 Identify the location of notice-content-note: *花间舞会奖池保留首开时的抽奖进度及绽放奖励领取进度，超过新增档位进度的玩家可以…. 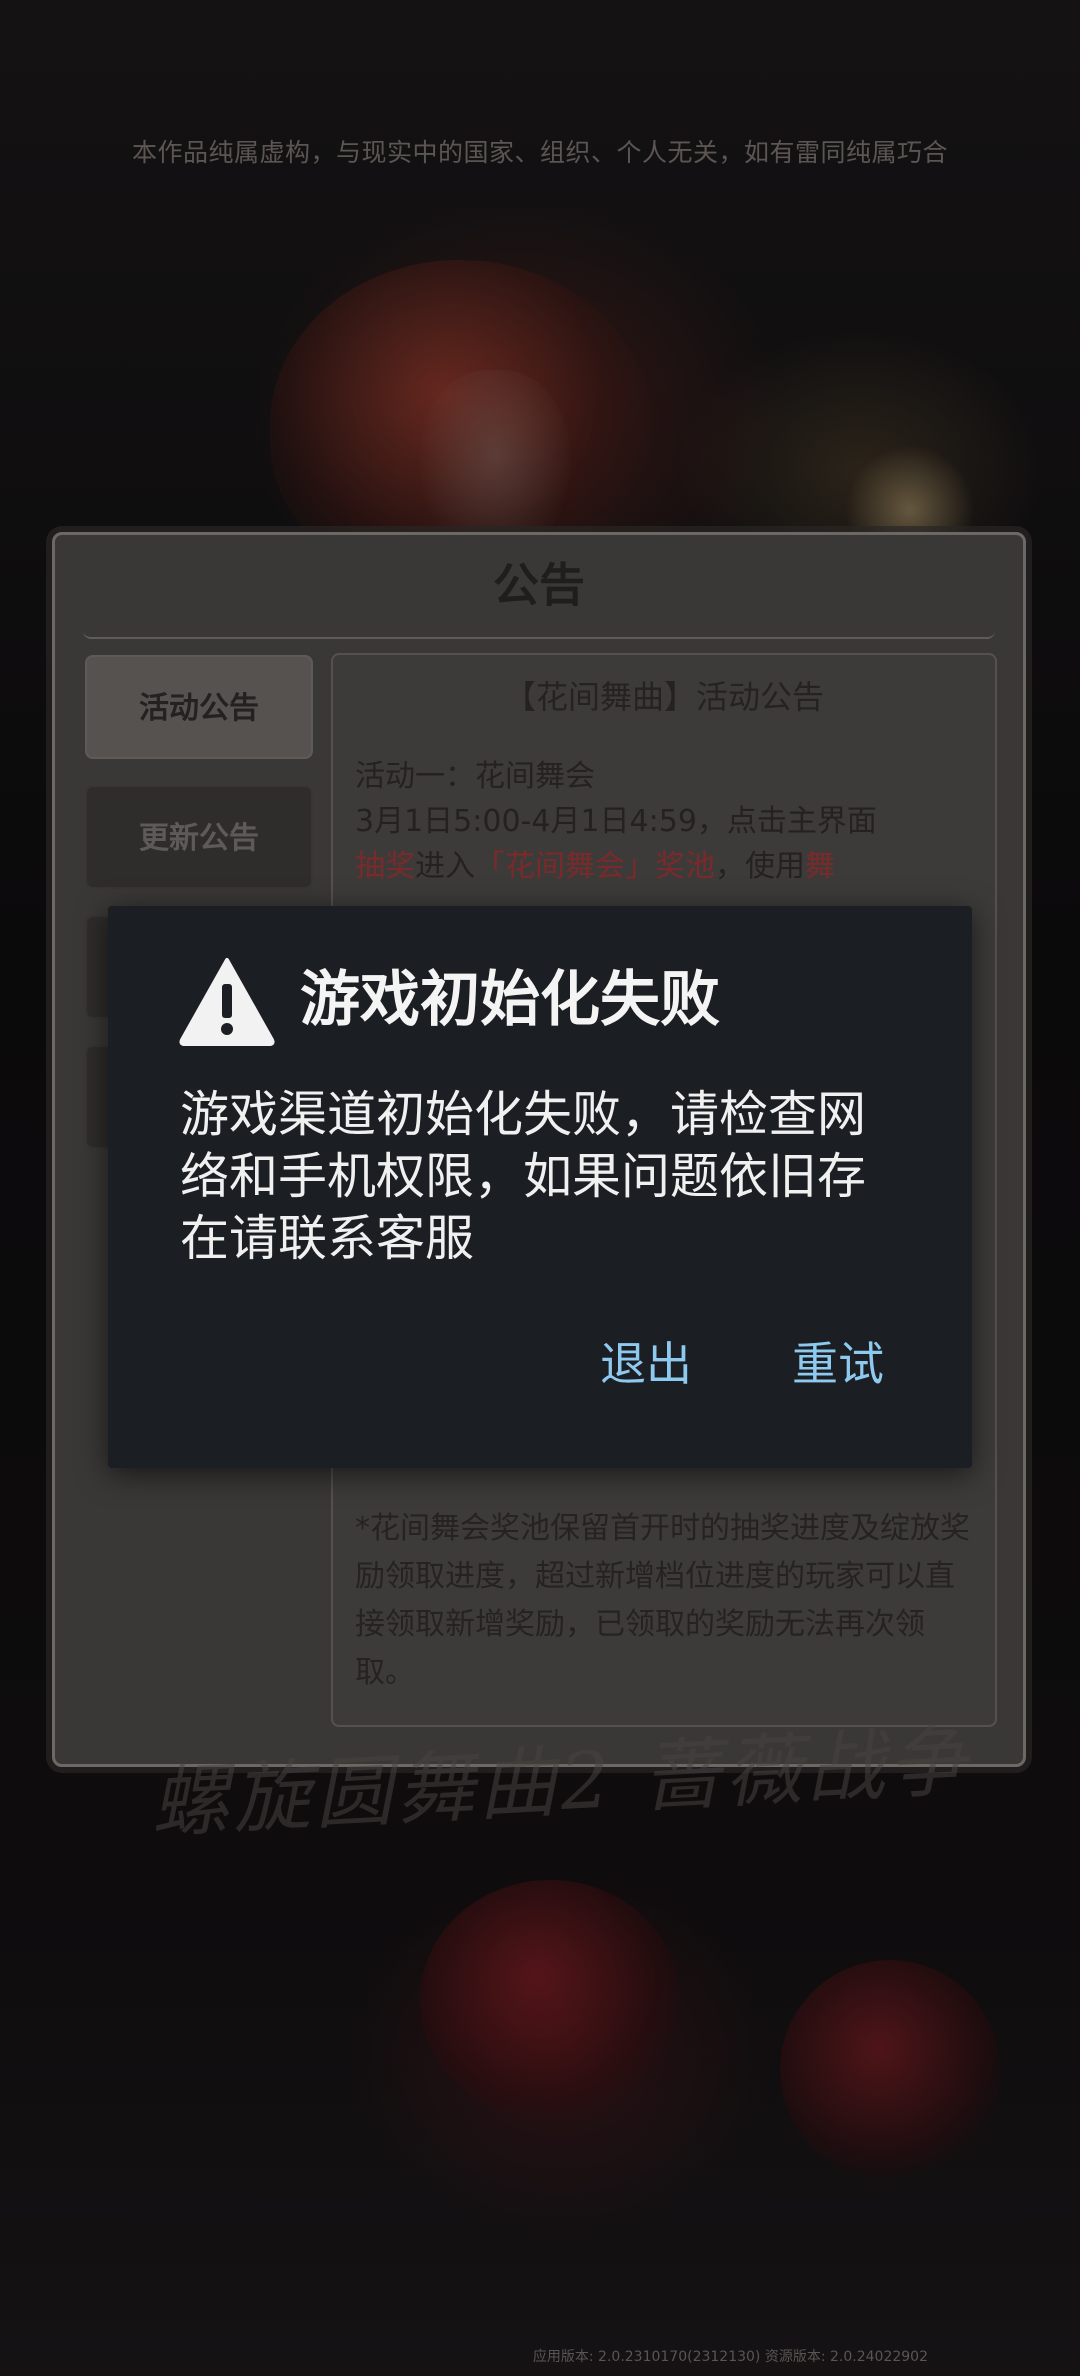
(662, 1600).